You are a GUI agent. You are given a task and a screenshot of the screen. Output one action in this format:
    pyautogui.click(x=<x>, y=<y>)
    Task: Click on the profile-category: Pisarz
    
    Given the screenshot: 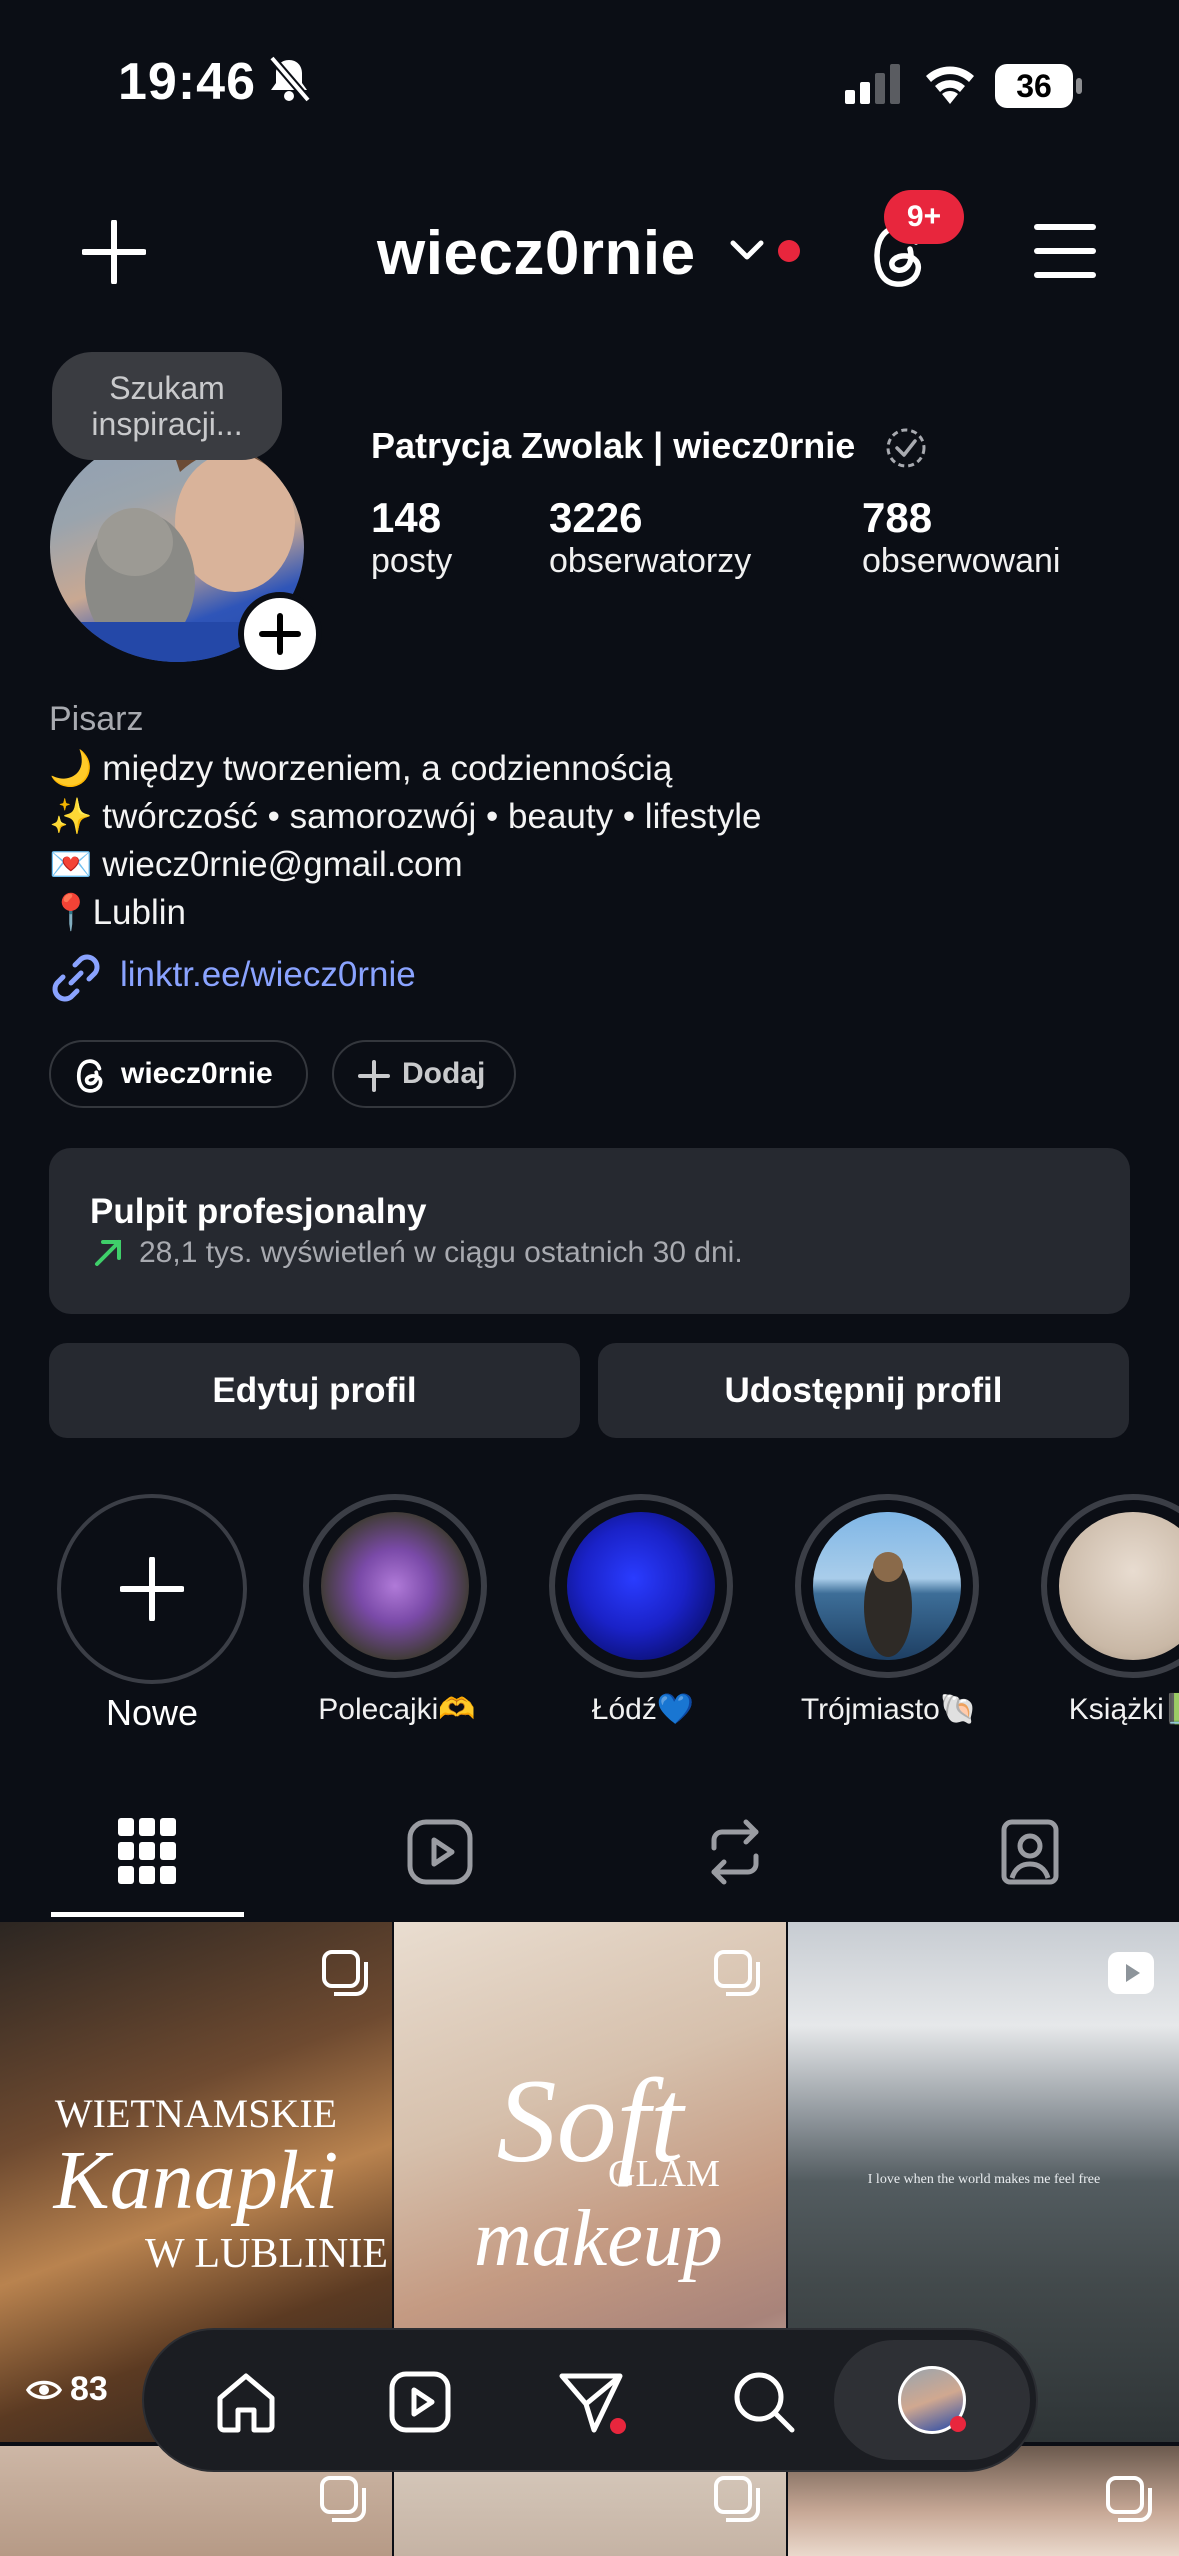 What is the action you would take?
    pyautogui.click(x=96, y=719)
    